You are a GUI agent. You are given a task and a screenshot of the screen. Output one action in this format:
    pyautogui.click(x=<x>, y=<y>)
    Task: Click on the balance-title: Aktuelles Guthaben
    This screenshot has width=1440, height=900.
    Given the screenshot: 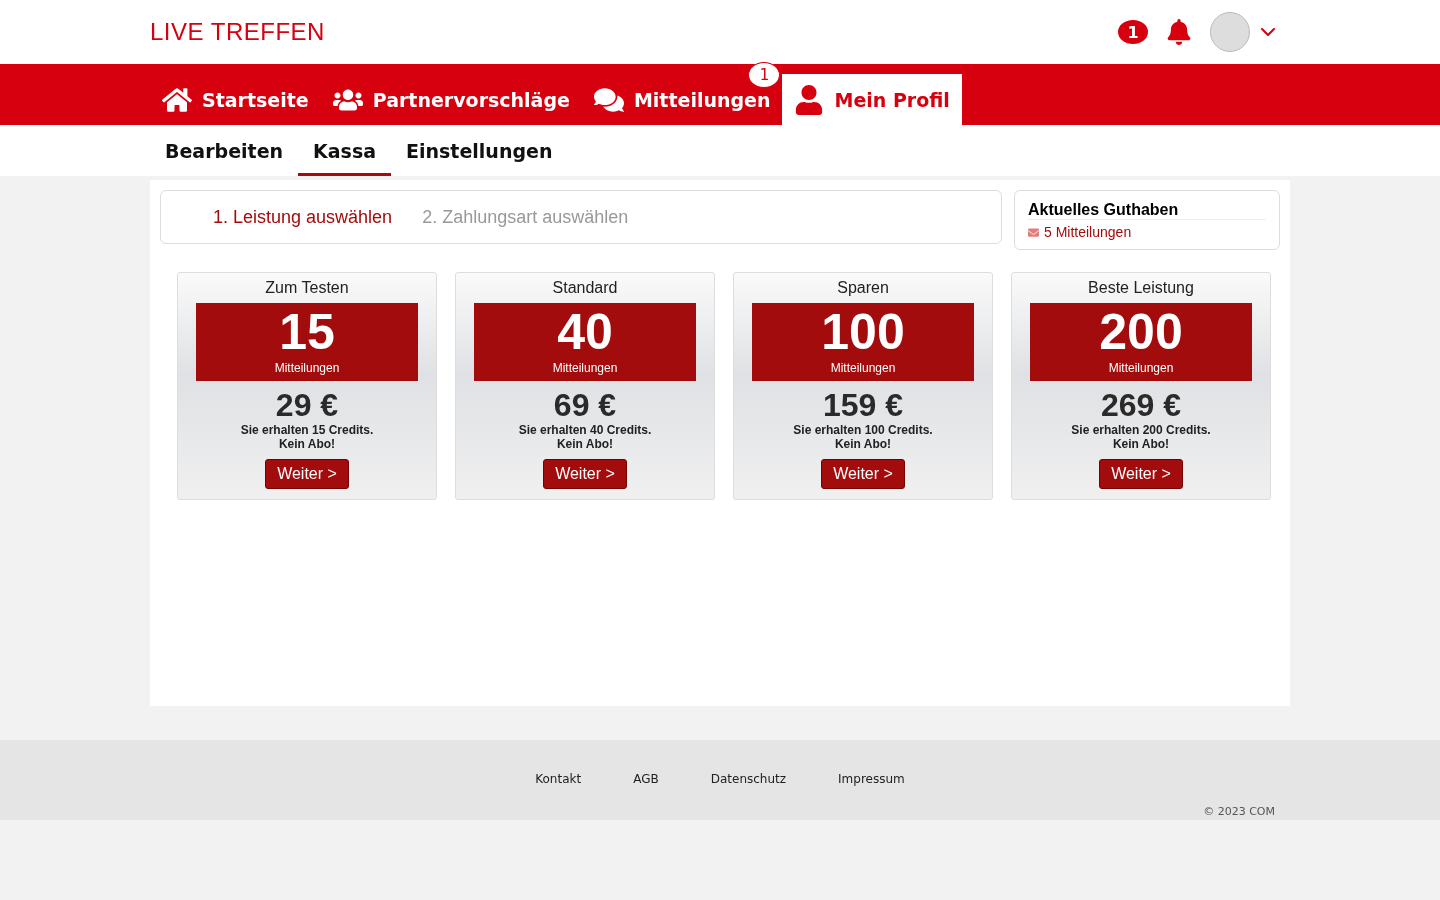 What is the action you would take?
    pyautogui.click(x=1147, y=210)
    